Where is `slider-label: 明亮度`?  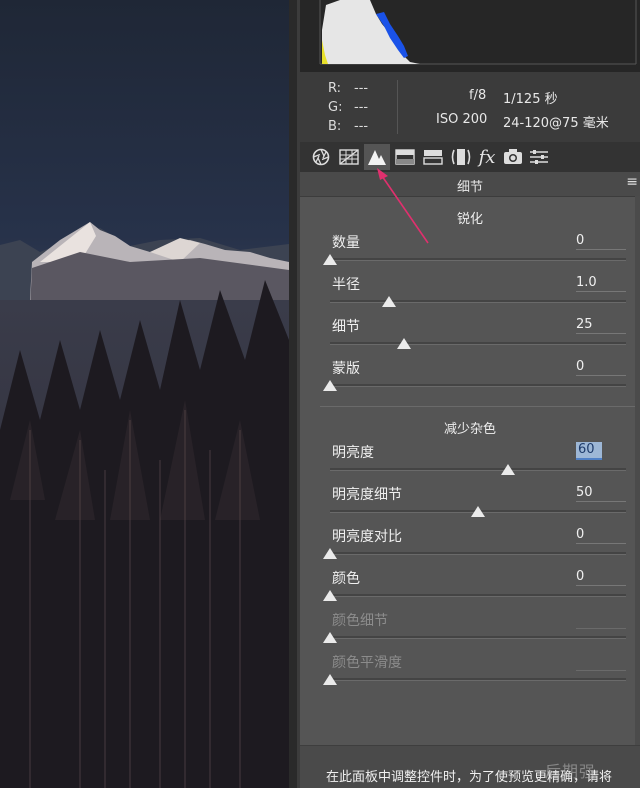
slider-label: 明亮度 is located at coordinates (353, 453).